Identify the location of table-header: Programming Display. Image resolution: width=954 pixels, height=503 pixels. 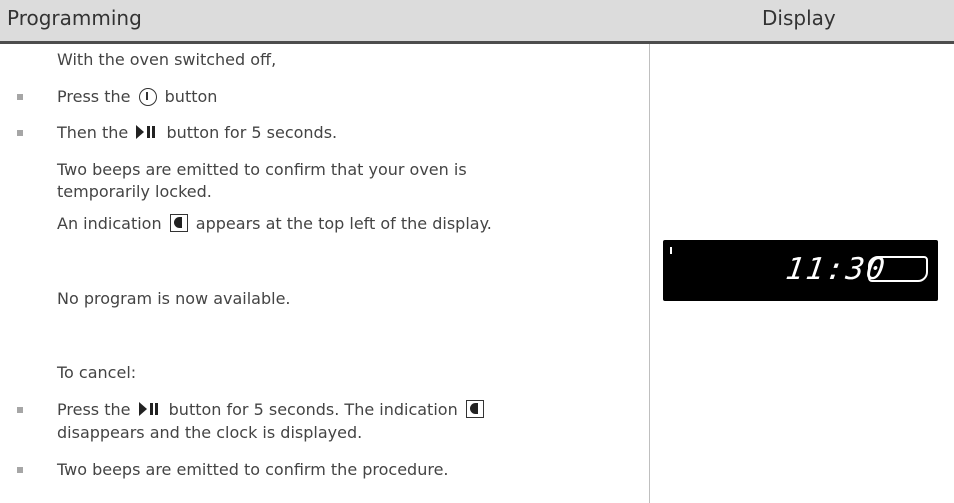
(477, 22).